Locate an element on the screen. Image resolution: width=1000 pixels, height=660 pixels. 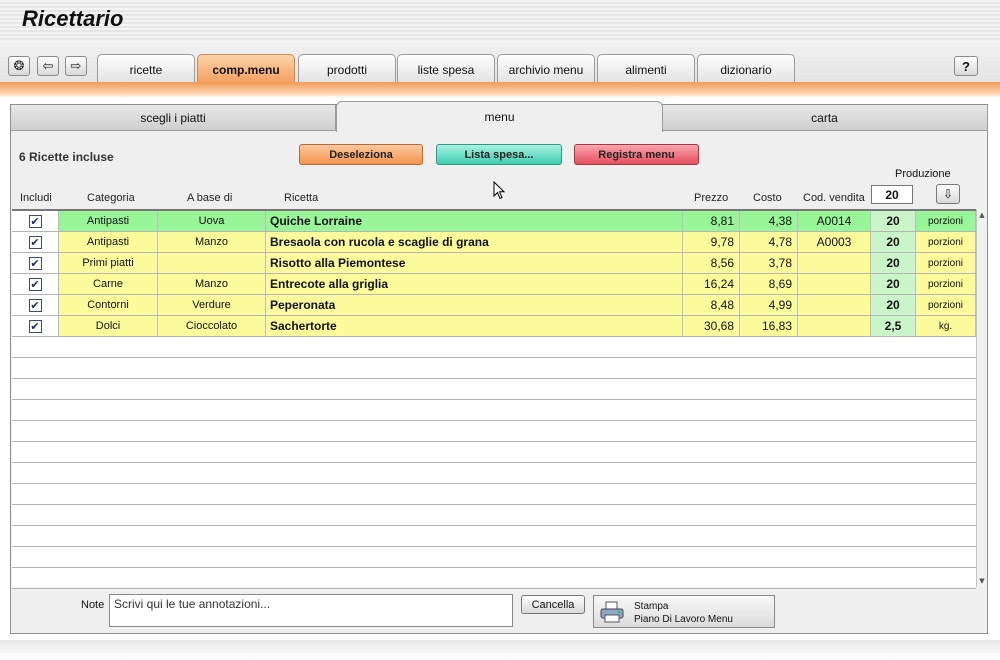
cell-category: Carne is located at coordinates (108, 284).